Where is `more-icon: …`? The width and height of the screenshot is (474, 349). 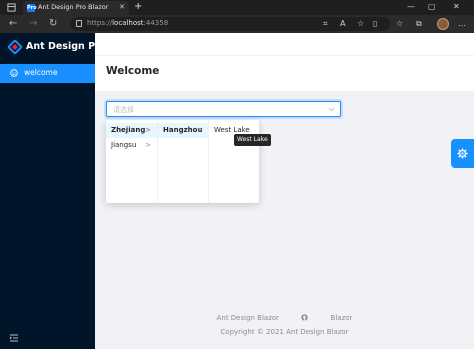
more-icon: … is located at coordinates (462, 23).